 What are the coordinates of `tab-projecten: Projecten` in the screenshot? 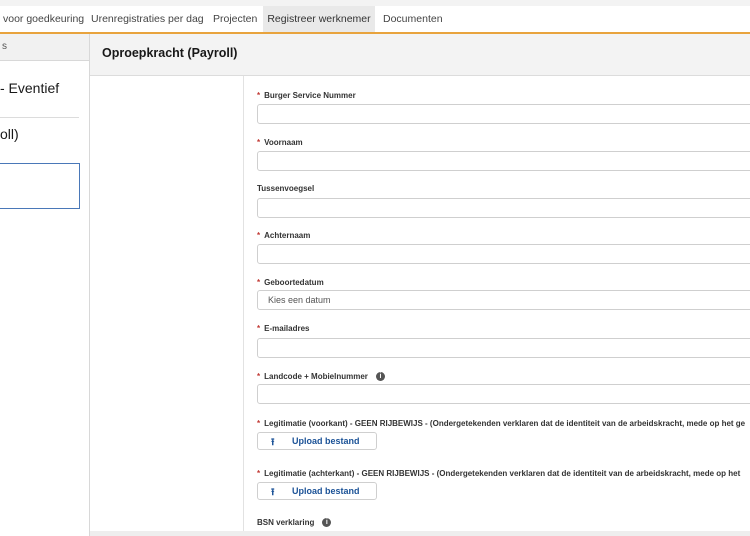 It's located at (235, 19).